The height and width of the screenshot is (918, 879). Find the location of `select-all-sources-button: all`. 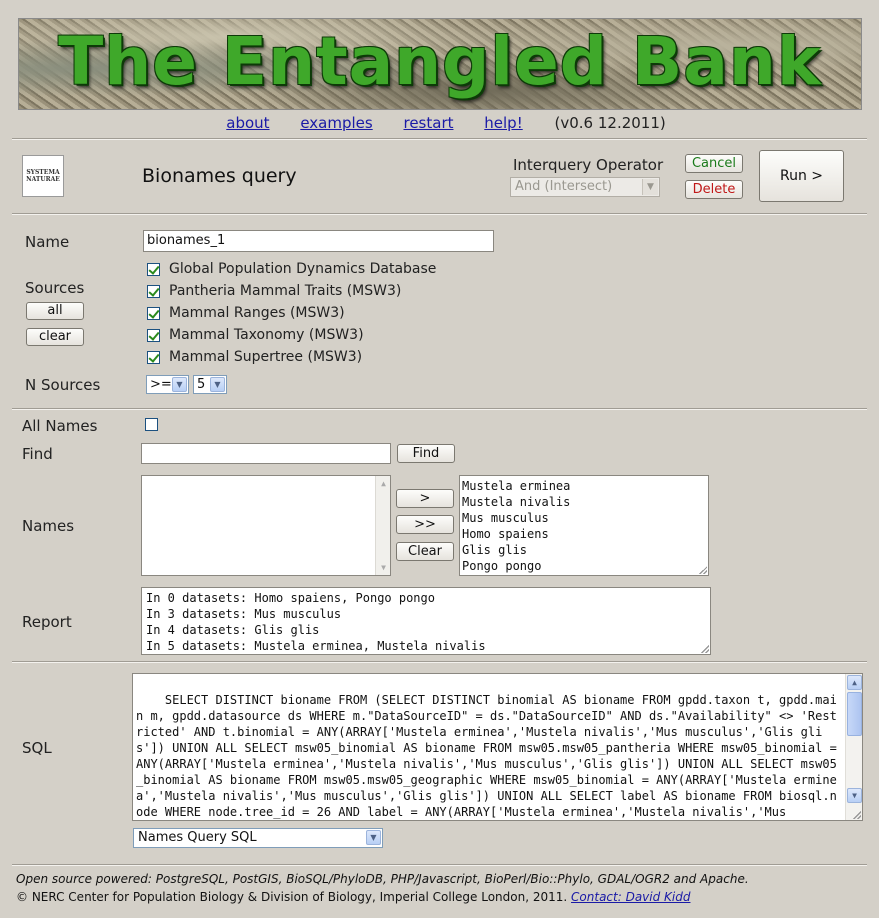

select-all-sources-button: all is located at coordinates (55, 311).